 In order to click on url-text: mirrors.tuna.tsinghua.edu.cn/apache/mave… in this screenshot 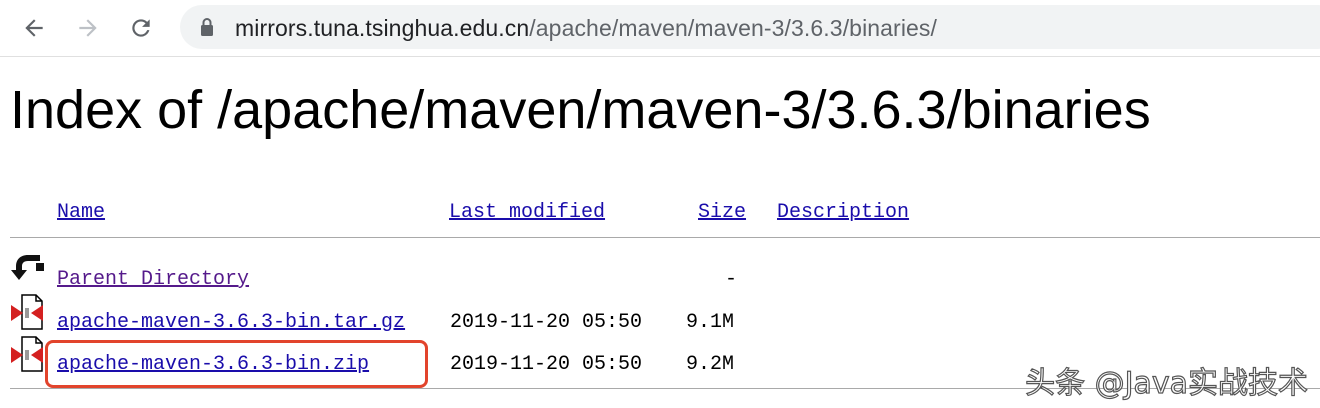, I will do `click(586, 28)`.